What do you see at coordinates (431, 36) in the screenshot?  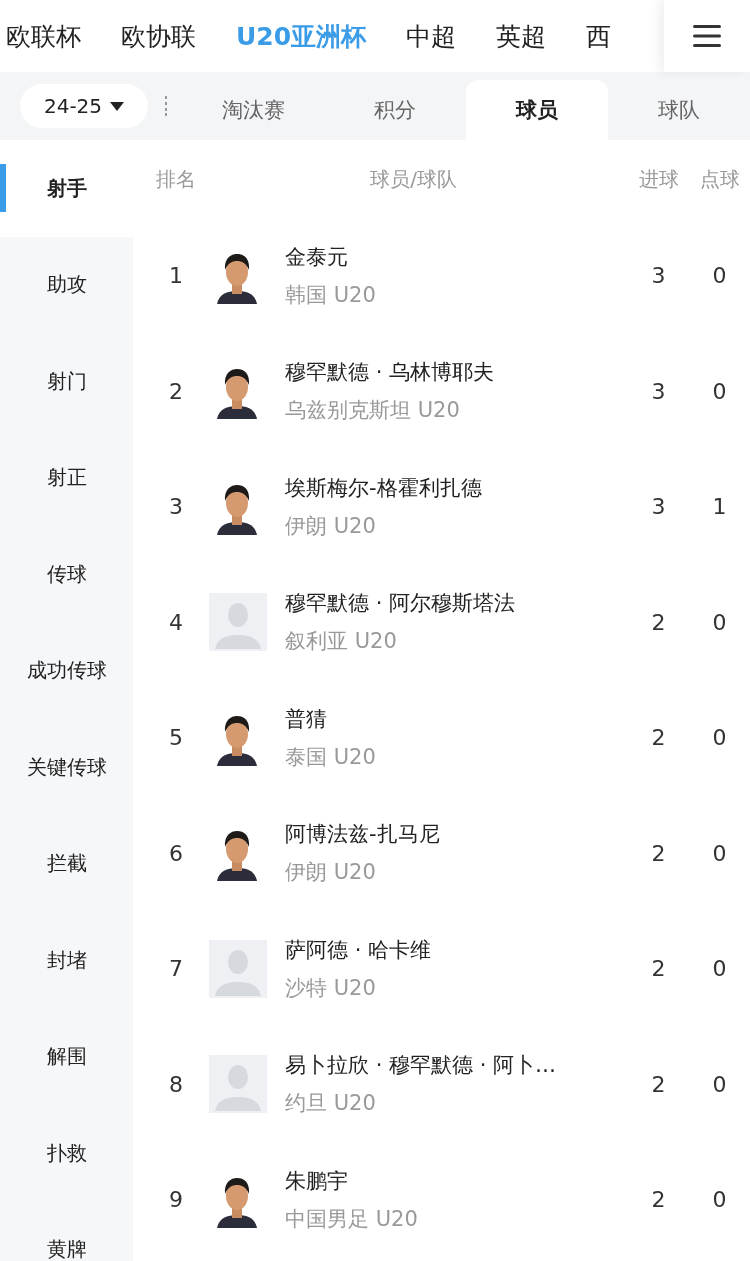 I see `league-tab: 中超` at bounding box center [431, 36].